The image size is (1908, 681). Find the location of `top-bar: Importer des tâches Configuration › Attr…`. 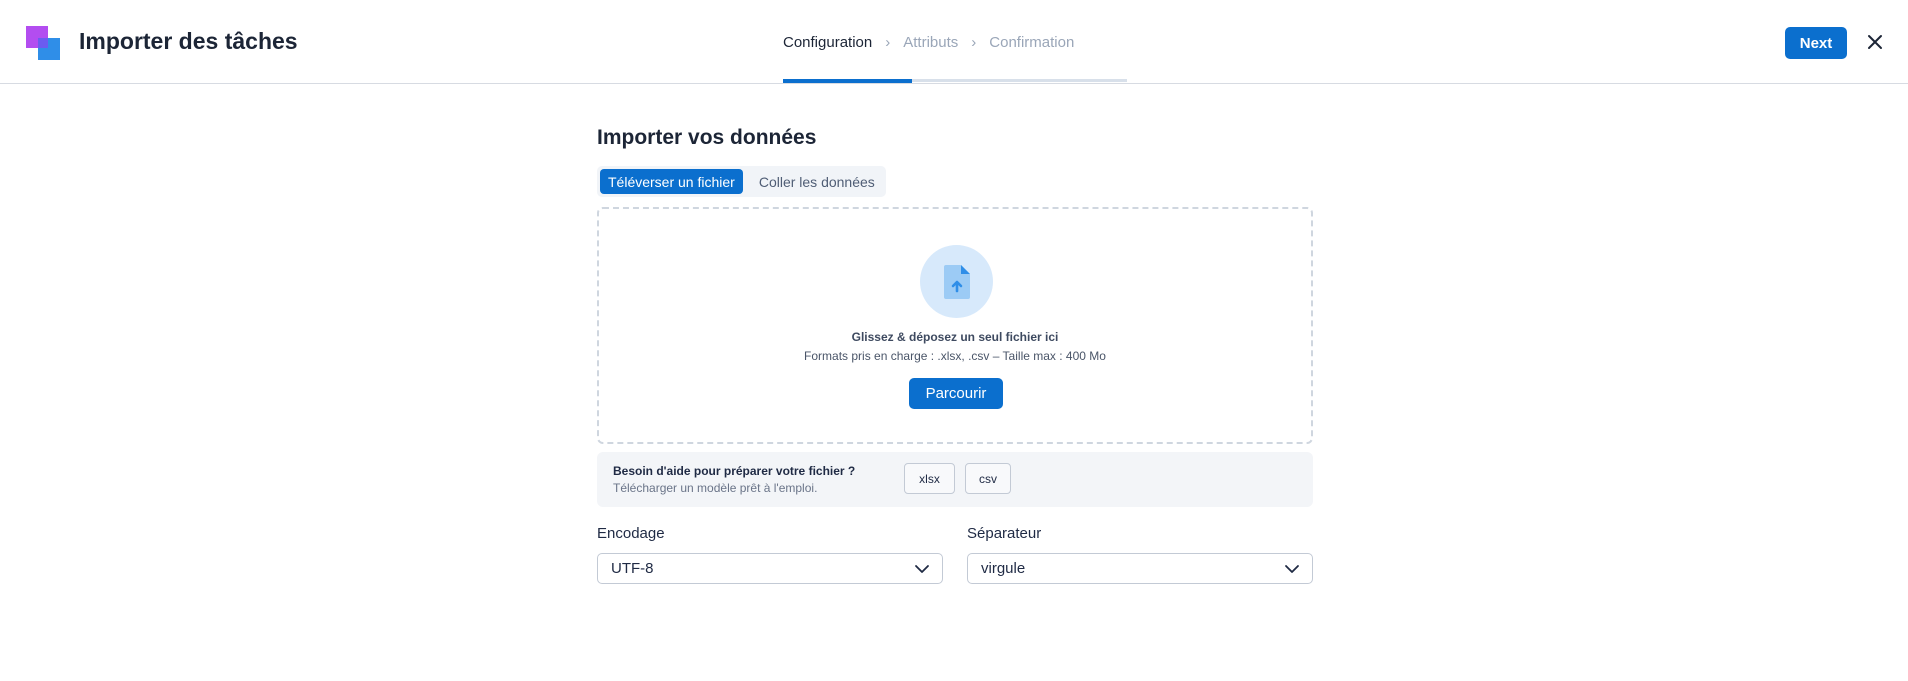

top-bar: Importer des tâches Configuration › Attr… is located at coordinates (954, 42).